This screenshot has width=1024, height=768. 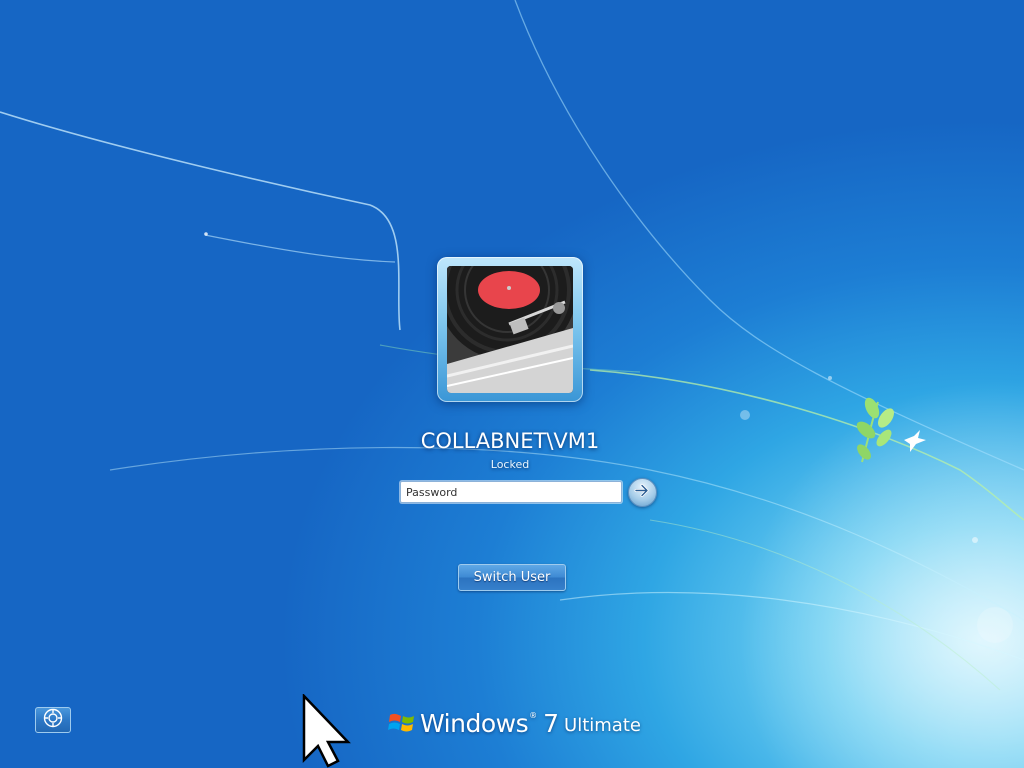 What do you see at coordinates (511, 492) in the screenshot?
I see `password-field` at bounding box center [511, 492].